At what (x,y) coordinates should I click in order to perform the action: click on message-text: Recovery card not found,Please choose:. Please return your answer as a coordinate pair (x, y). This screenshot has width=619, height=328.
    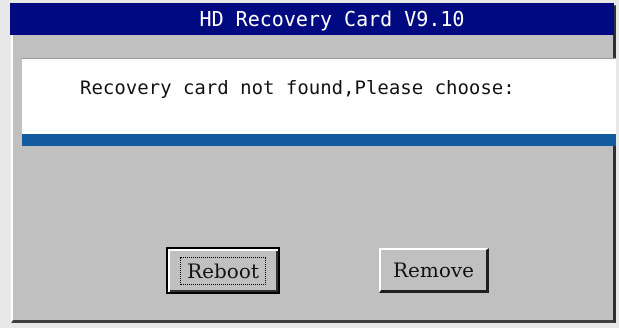
    Looking at the image, I should click on (297, 88).